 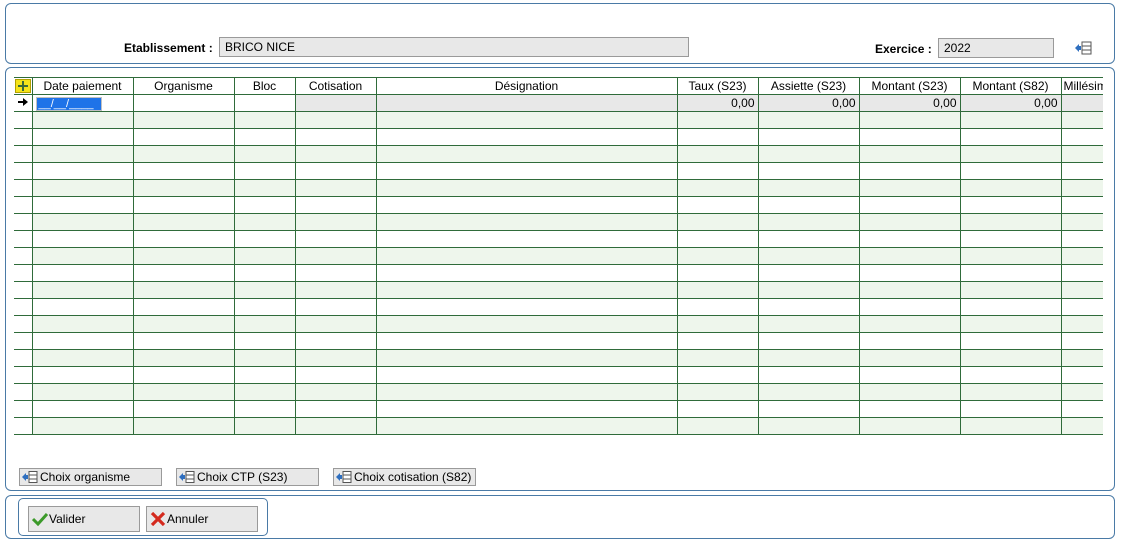 What do you see at coordinates (68, 103) in the screenshot?
I see `date-input: __/__/____` at bounding box center [68, 103].